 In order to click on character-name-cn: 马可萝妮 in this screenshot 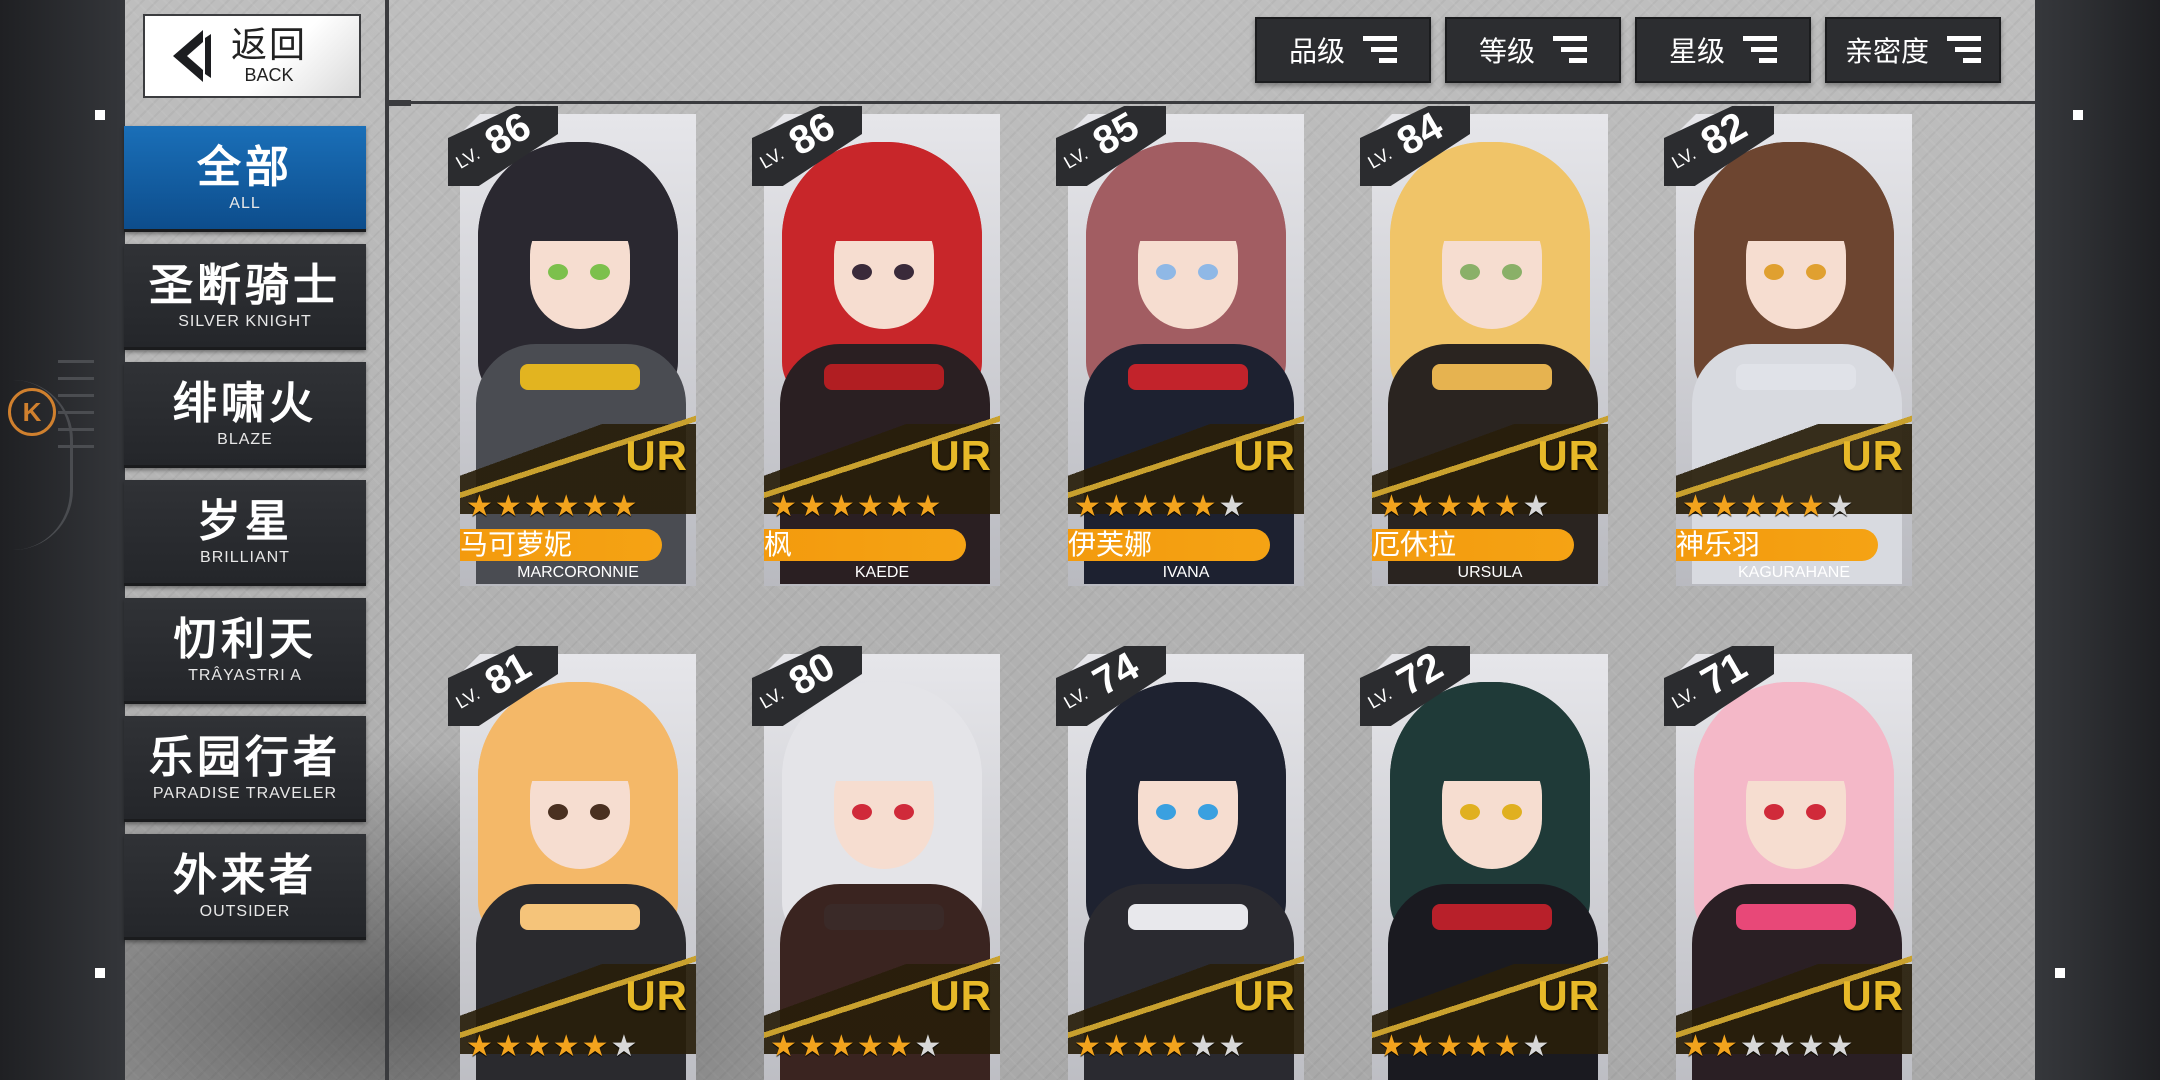, I will do `click(561, 545)`.